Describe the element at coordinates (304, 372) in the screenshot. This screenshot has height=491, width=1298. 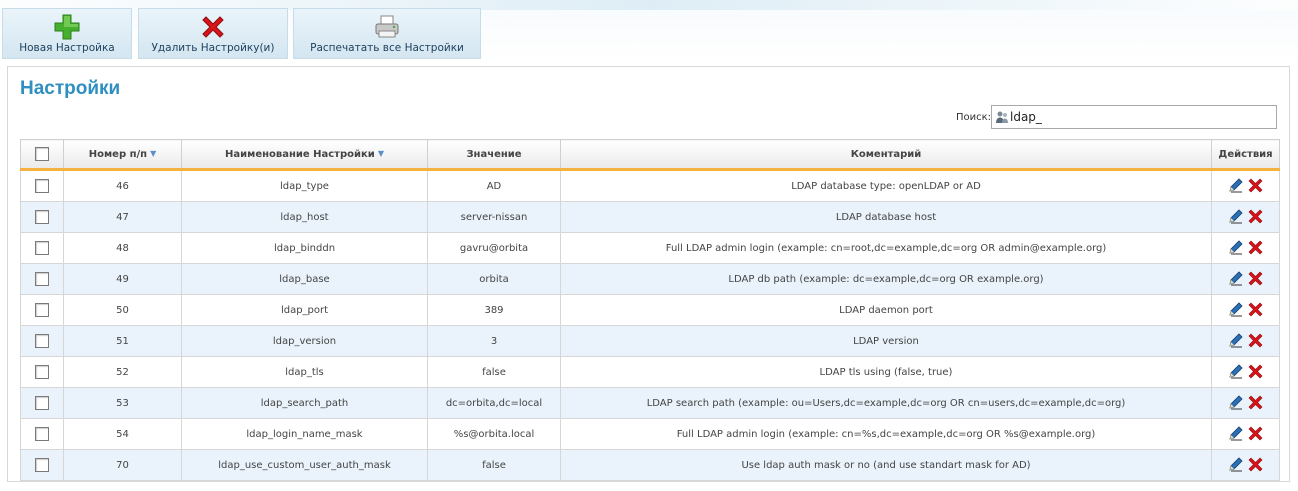
I see `cell-name: ldap_tls` at that location.